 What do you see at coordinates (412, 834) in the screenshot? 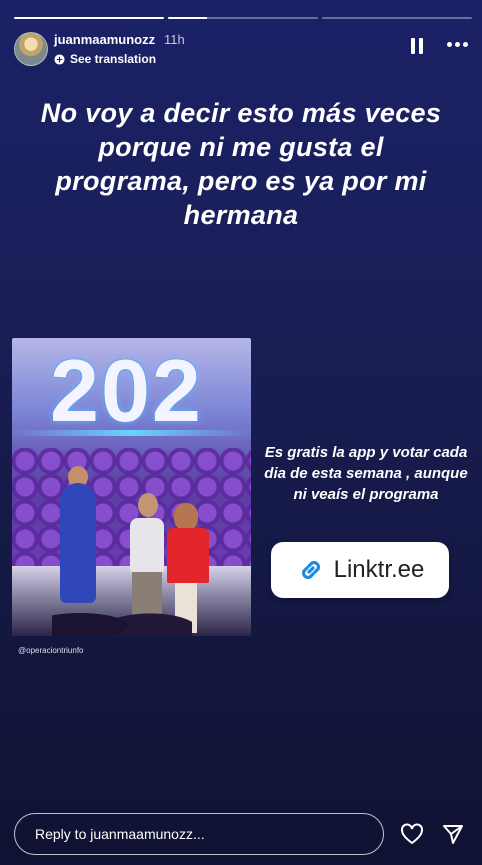
I see `heart-icon` at bounding box center [412, 834].